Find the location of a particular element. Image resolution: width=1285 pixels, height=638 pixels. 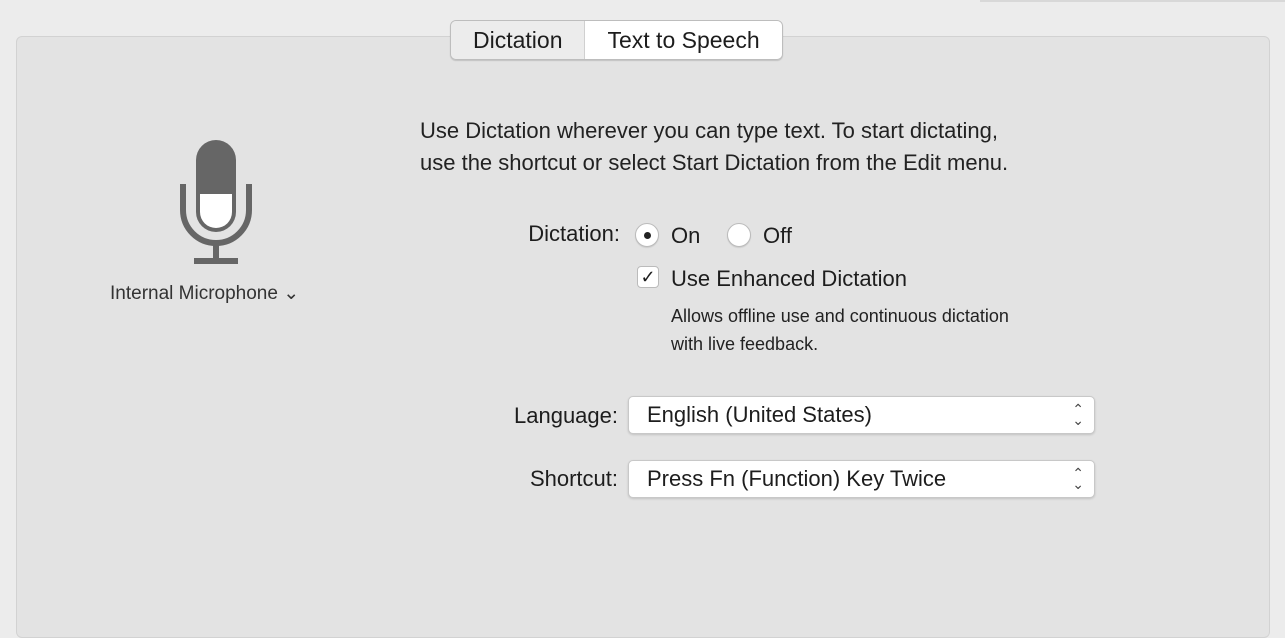

dictation-off-radio is located at coordinates (739, 235).